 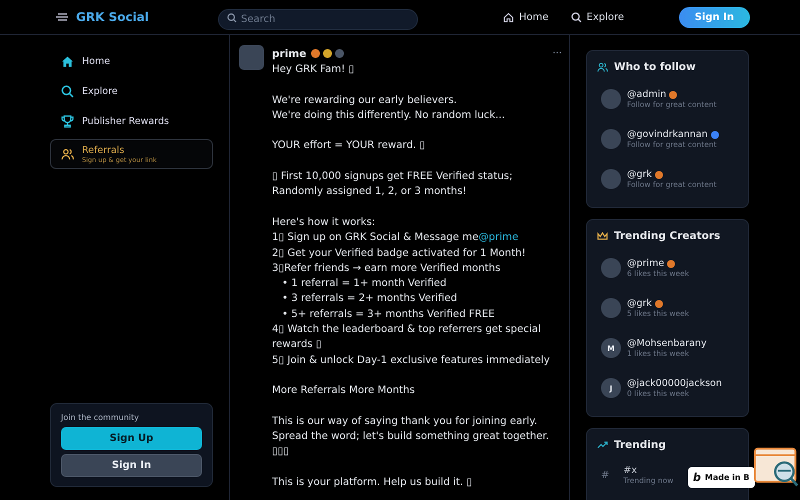 What do you see at coordinates (407, 337) in the screenshot?
I see `post-line: 4▯ Watch the leaderboard & top referrers get special rewards ▯` at bounding box center [407, 337].